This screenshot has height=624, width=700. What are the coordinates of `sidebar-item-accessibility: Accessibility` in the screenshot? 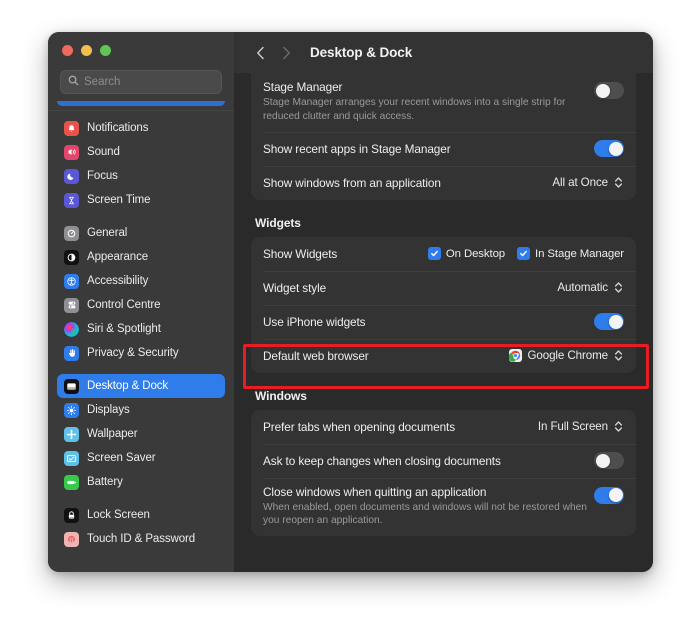 It's located at (141, 281).